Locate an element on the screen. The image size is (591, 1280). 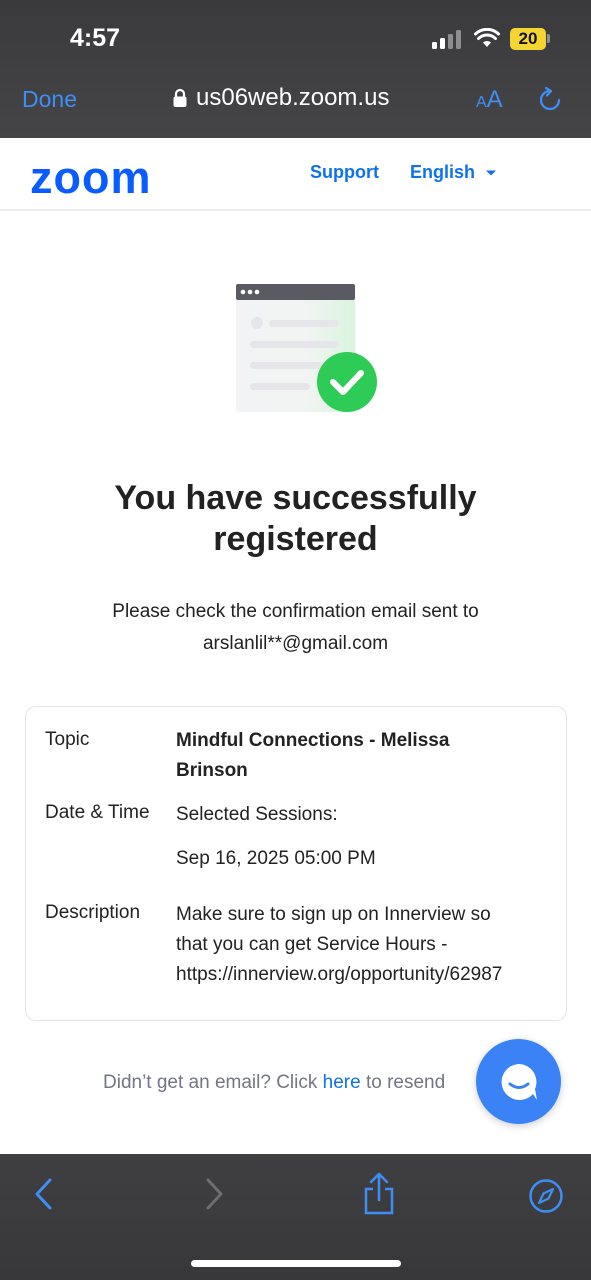
datetime-label: Date & Time is located at coordinates (97, 812).